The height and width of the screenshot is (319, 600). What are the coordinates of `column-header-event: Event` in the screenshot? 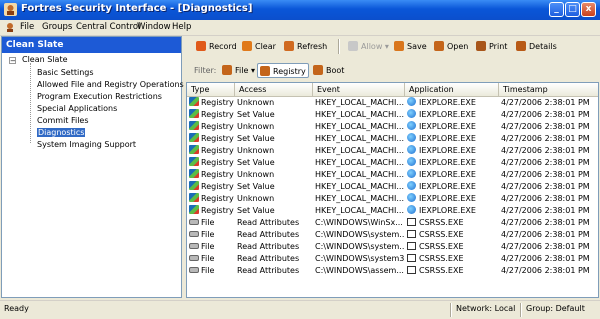 It's located at (359, 89).